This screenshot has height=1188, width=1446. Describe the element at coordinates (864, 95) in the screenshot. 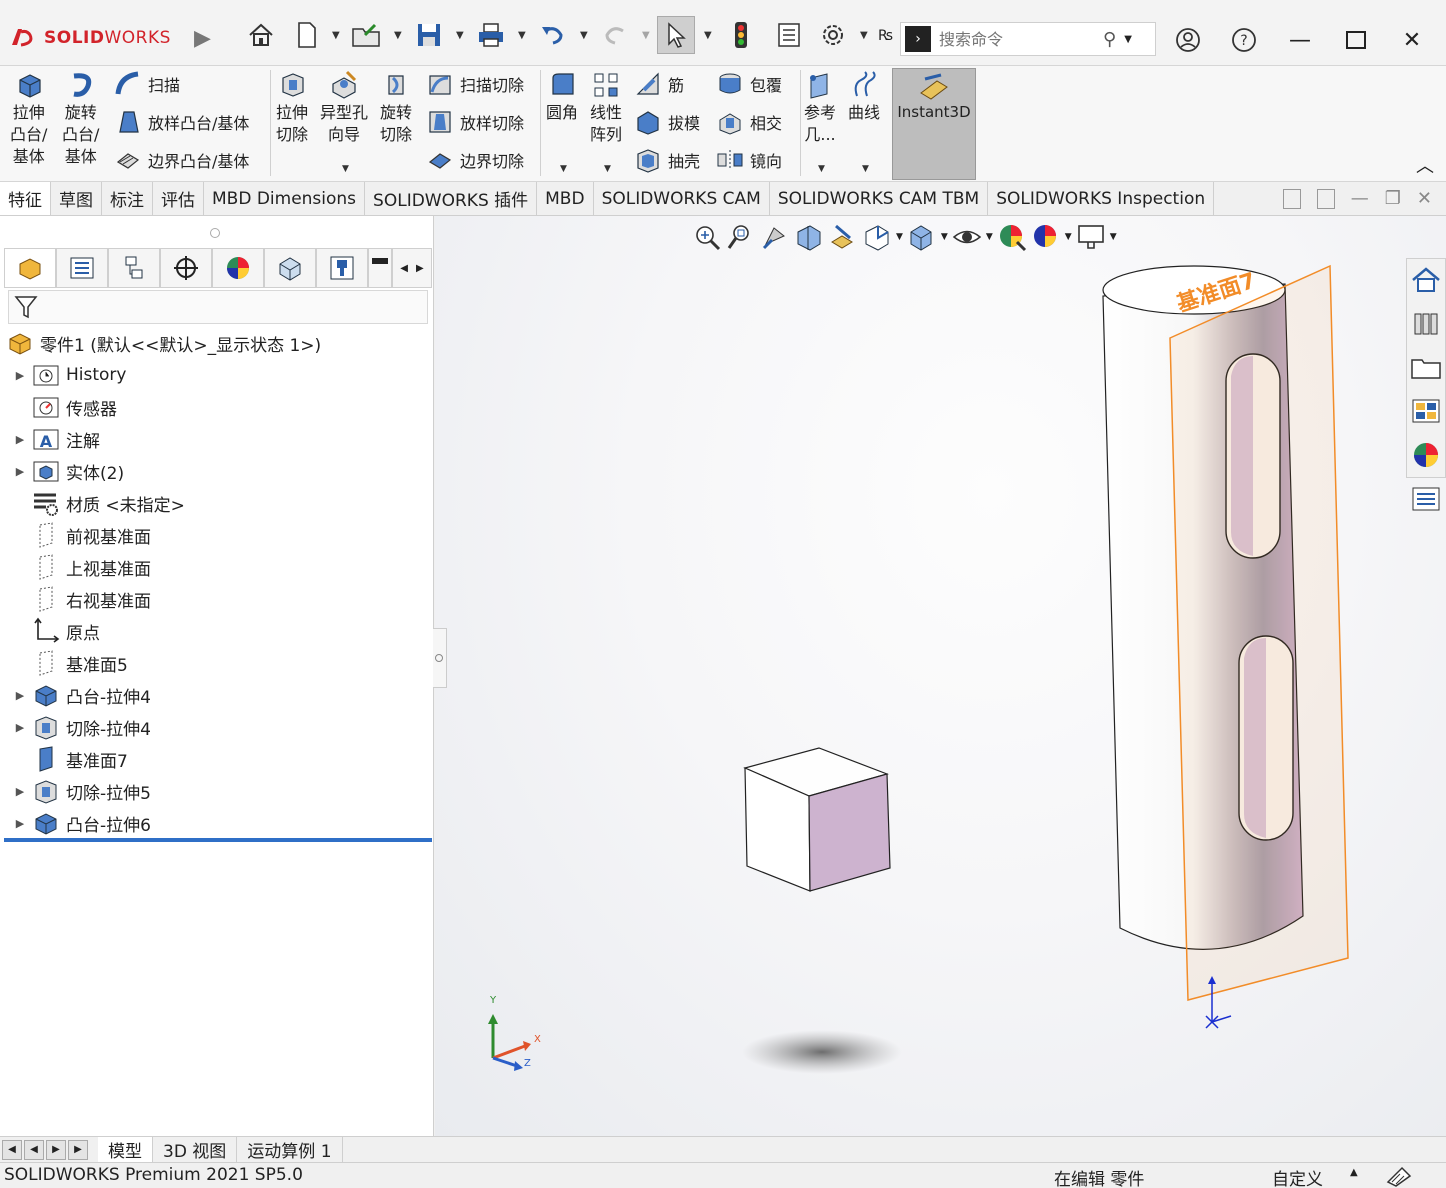

I see `curves-button: 曲线` at that location.